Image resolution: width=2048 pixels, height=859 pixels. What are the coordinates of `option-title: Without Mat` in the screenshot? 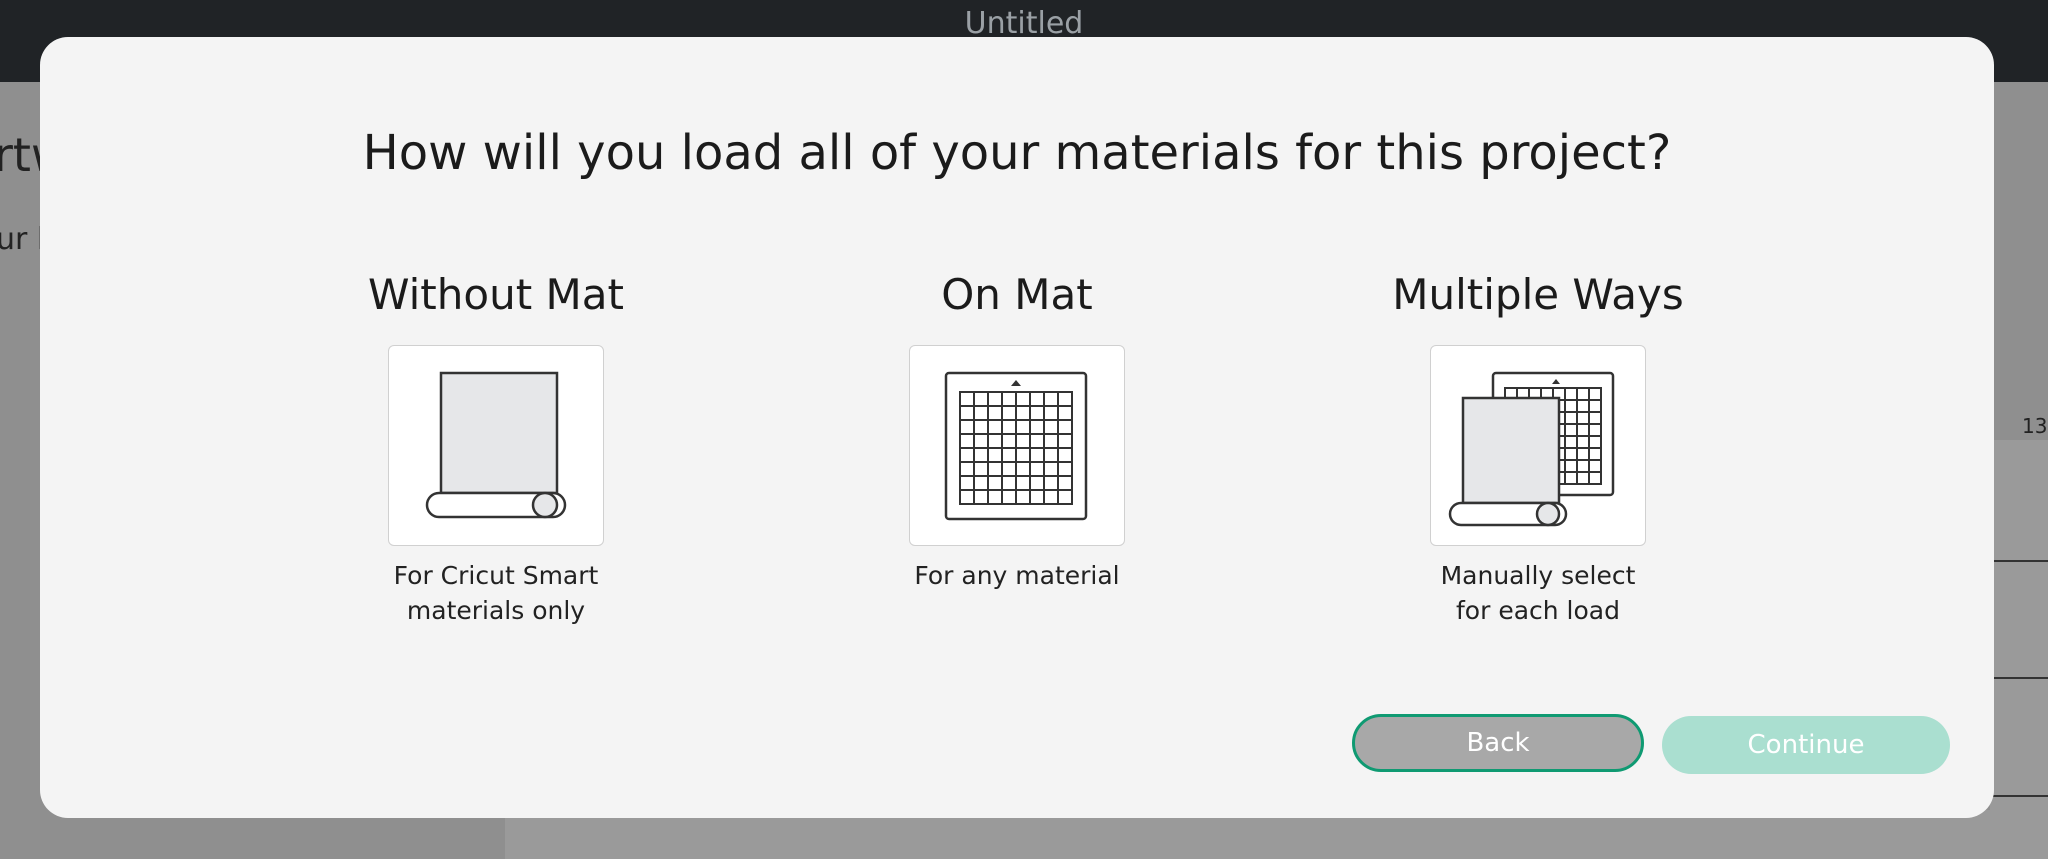 It's located at (496, 294).